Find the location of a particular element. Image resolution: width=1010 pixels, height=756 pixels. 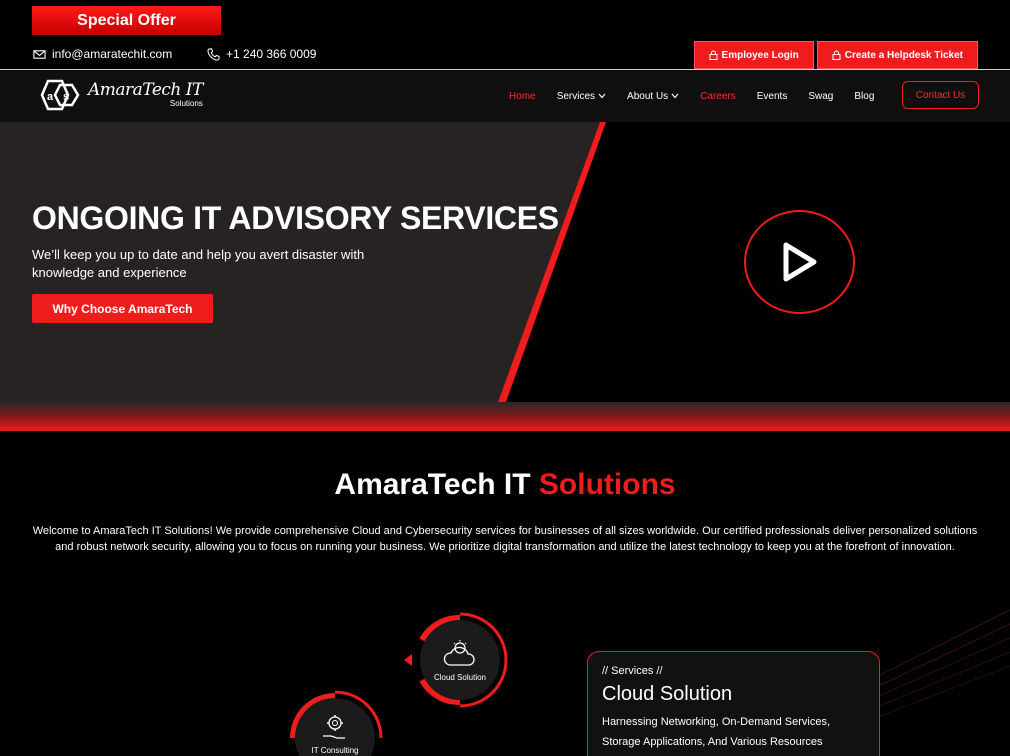

employee-login-label: Employee Login is located at coordinates (760, 55).